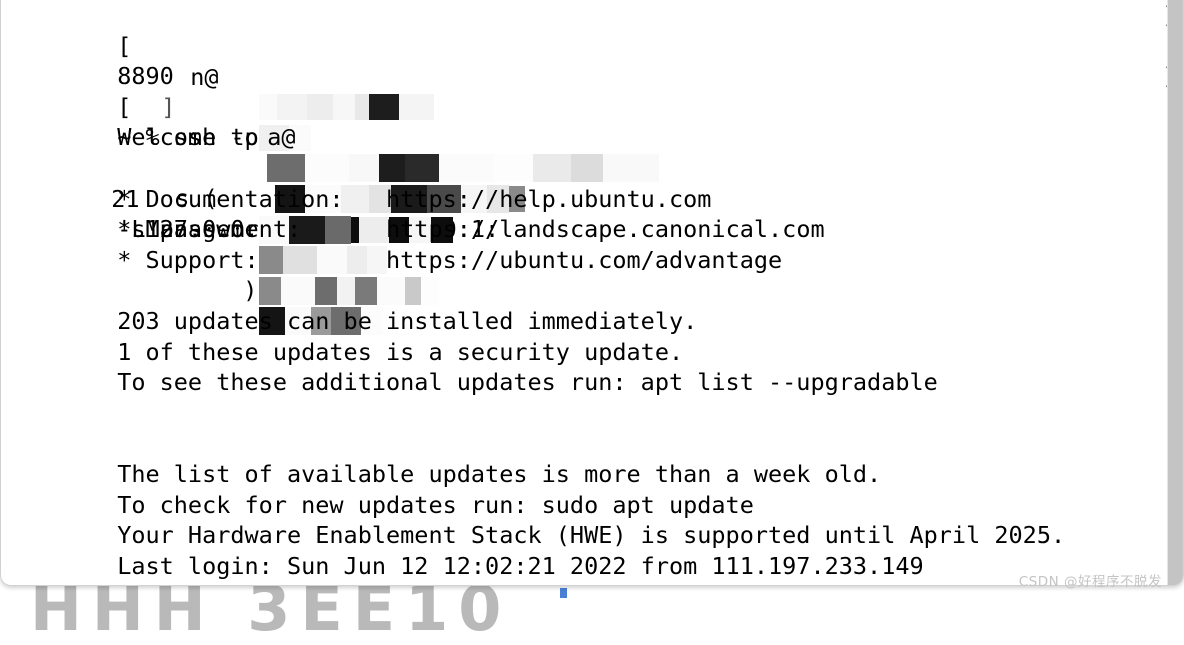 The image size is (1184, 645). Describe the element at coordinates (534, 76) in the screenshot. I see `terminal-line-password-prompt: [ a@ 's password: ]` at that location.